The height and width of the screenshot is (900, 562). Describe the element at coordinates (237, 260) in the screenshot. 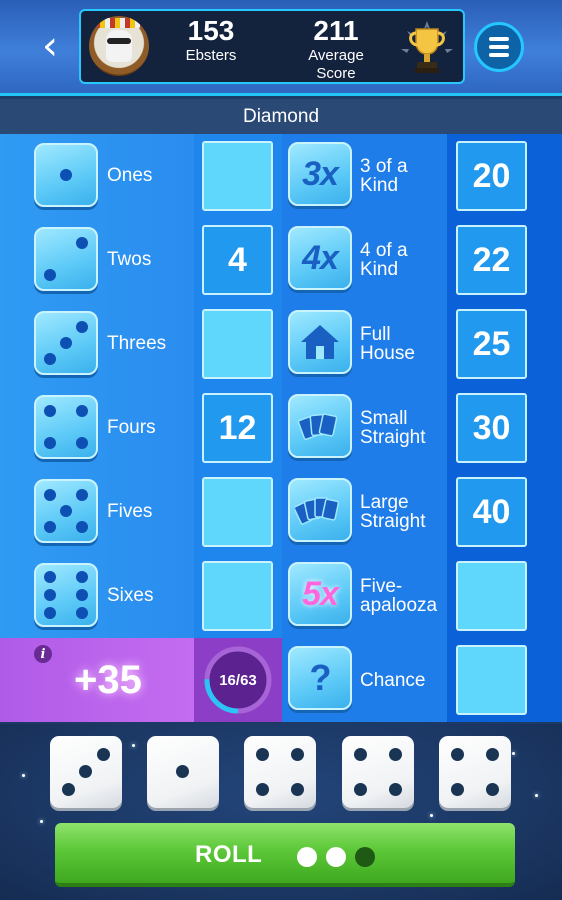

I see `score-box-twos: 4` at that location.